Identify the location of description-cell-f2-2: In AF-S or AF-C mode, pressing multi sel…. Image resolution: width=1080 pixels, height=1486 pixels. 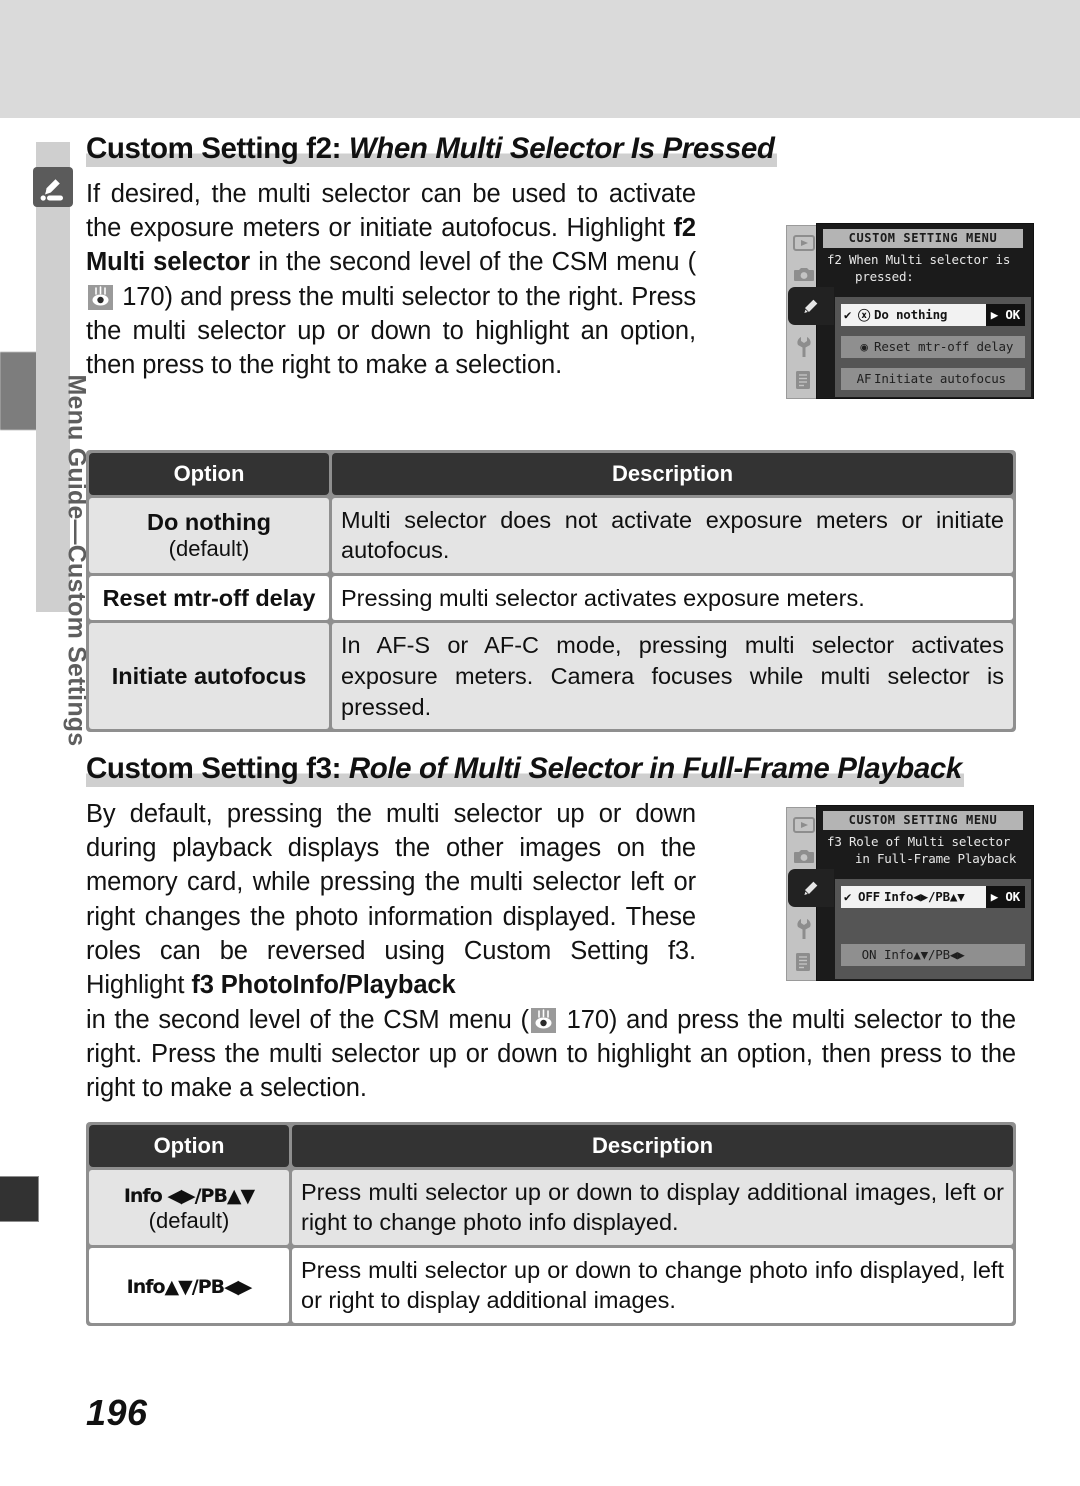
(672, 676).